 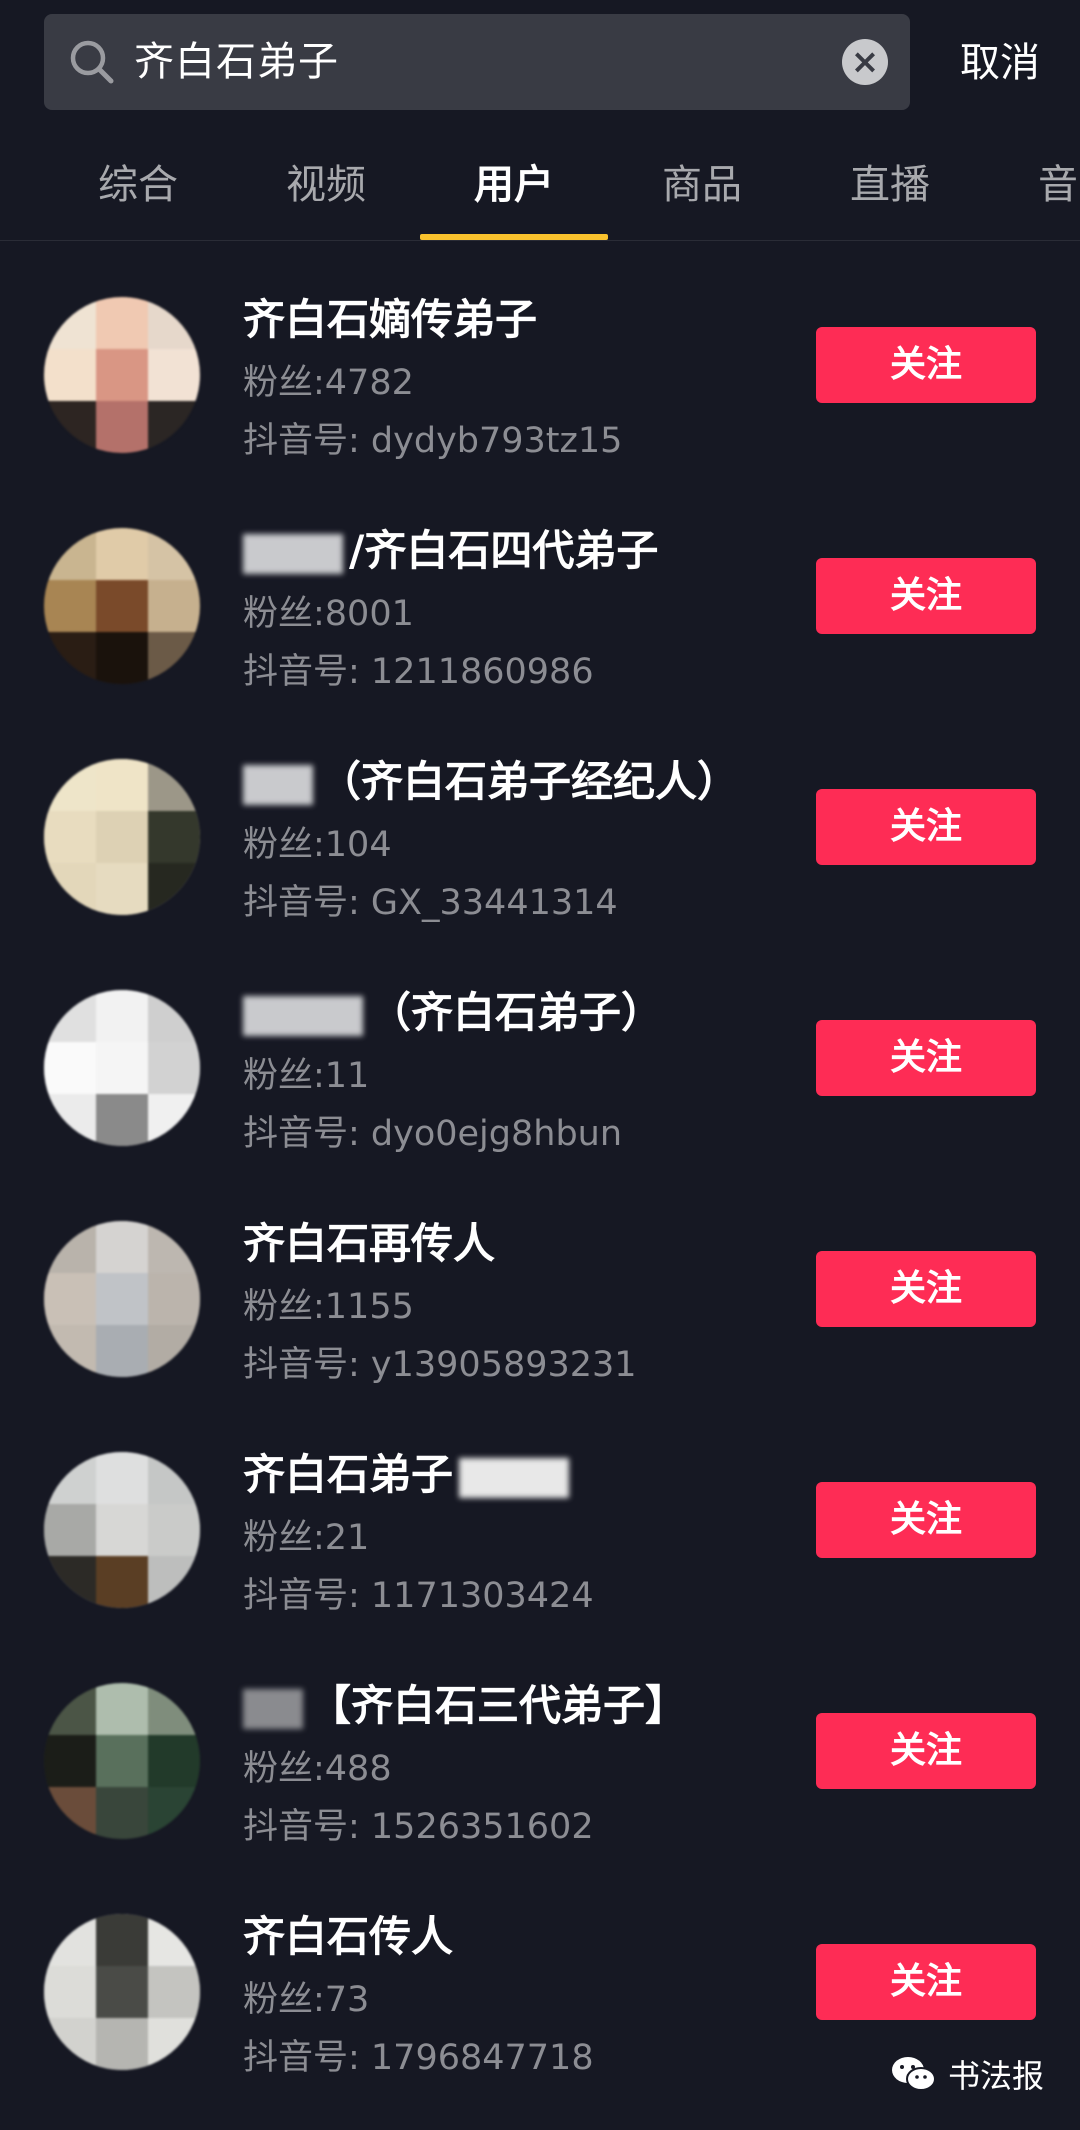 What do you see at coordinates (540, 817) in the screenshot?
I see `list-item: （齐白石弟子经纪人） 粉丝:104 抖音号: GX_33441314 关注` at bounding box center [540, 817].